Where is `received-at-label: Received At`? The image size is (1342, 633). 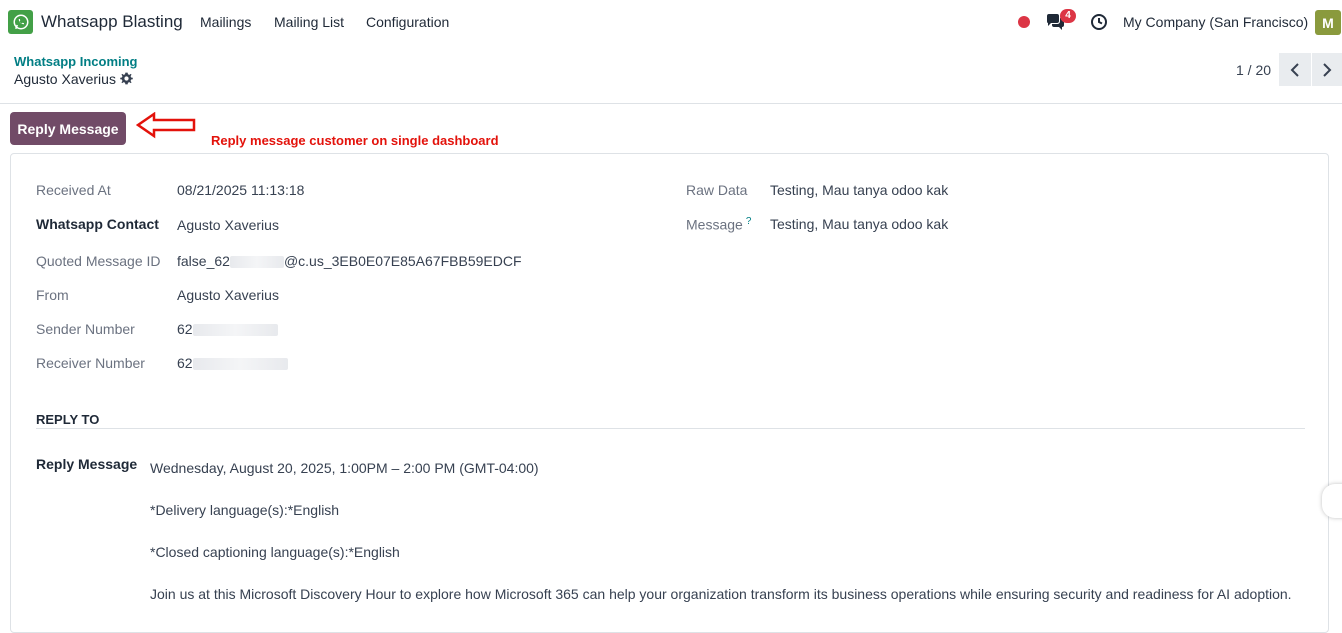
received-at-label: Received At is located at coordinates (73, 190).